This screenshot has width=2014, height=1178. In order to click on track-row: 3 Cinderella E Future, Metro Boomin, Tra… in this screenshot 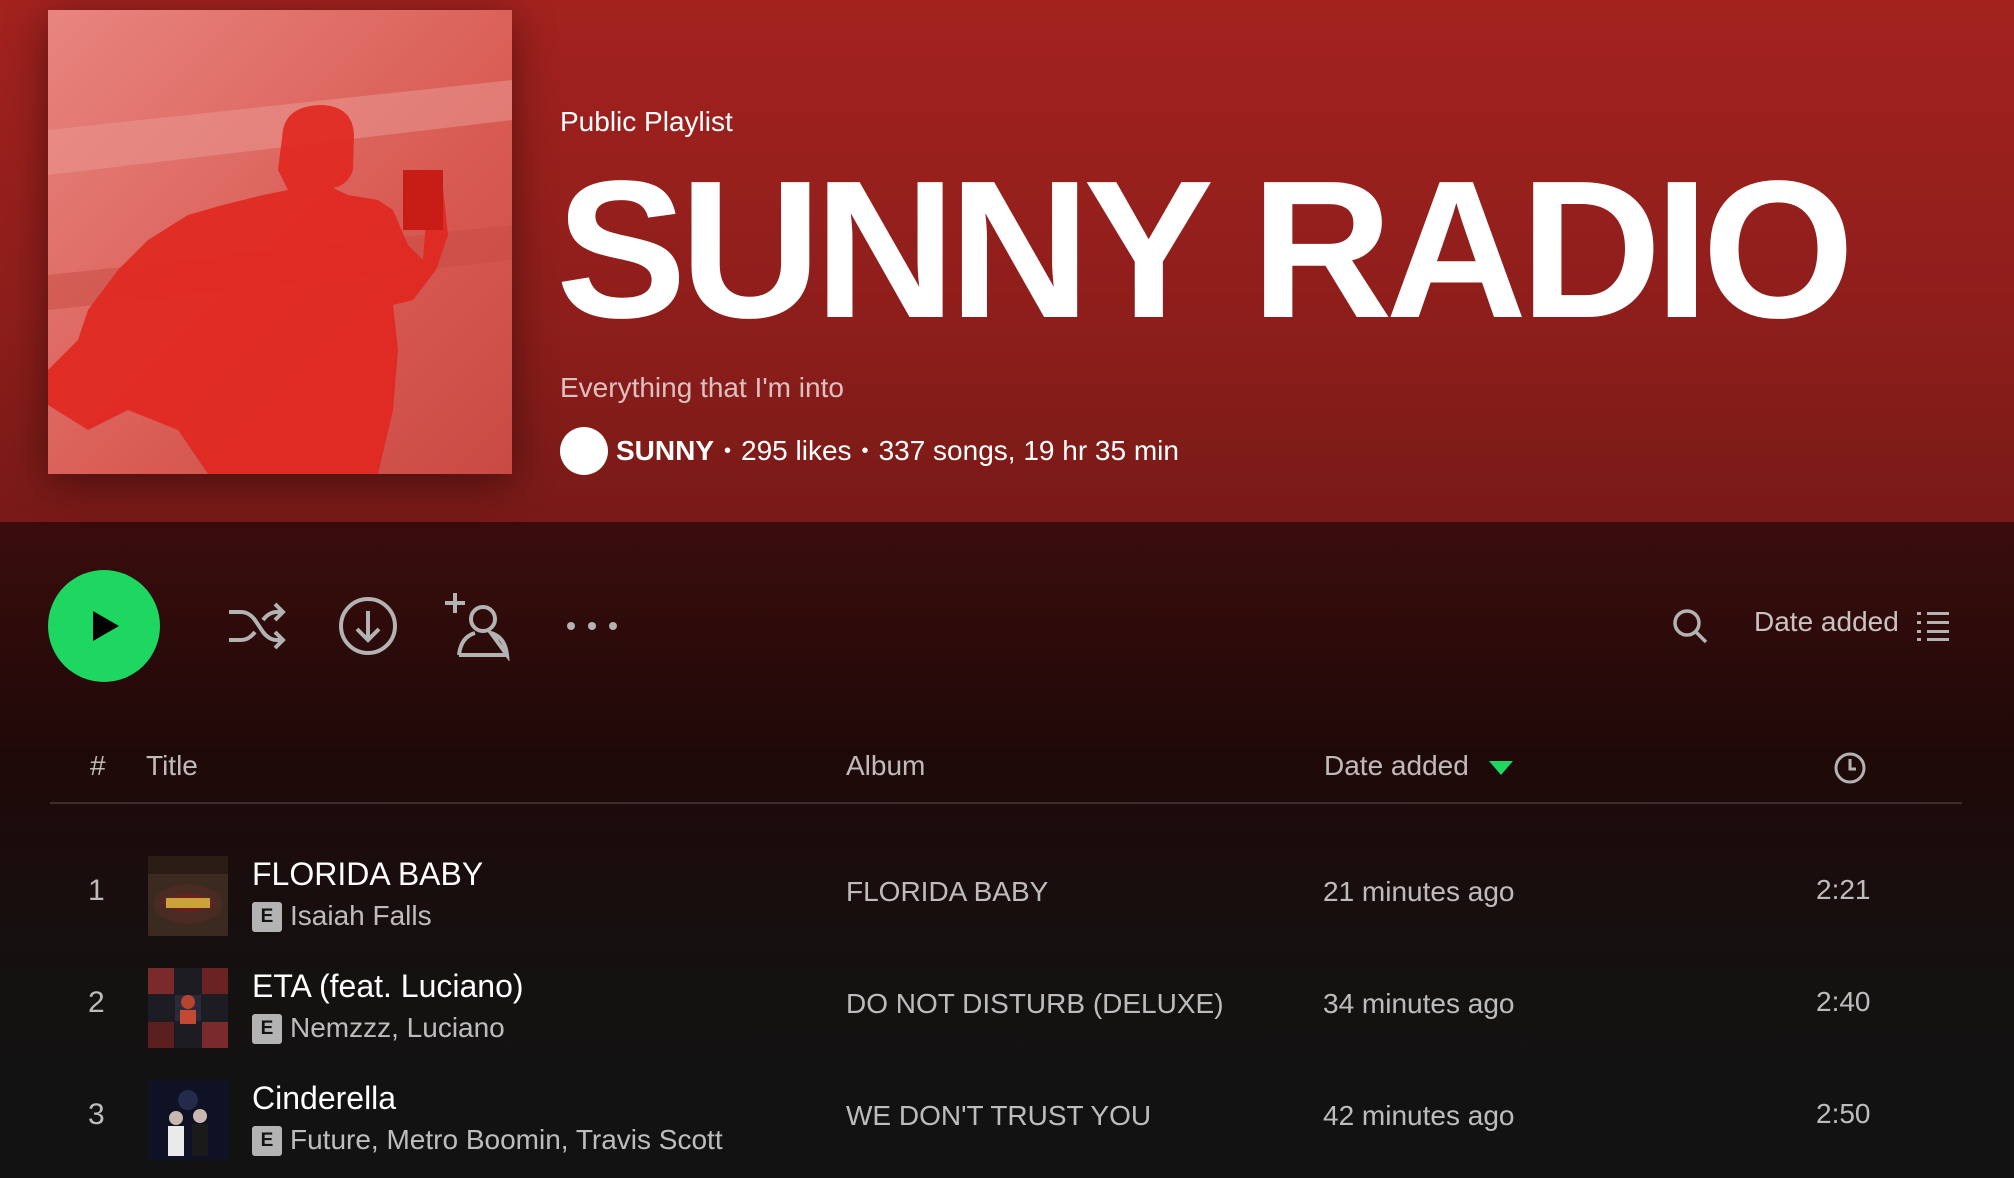, I will do `click(1007, 1116)`.